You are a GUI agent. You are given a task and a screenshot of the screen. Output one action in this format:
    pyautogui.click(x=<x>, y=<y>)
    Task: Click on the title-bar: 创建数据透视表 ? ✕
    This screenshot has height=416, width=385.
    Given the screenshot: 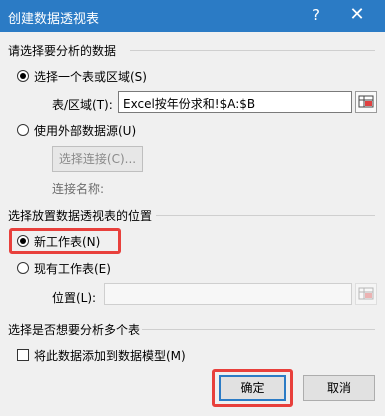 What is the action you would take?
    pyautogui.click(x=192, y=16)
    